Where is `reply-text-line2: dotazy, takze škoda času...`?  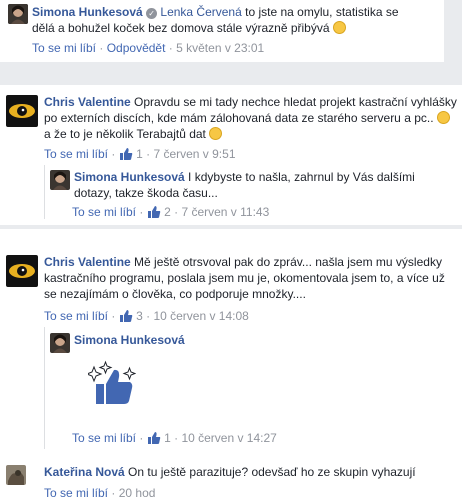 reply-text-line2: dotazy, takze škoda času... is located at coordinates (146, 193).